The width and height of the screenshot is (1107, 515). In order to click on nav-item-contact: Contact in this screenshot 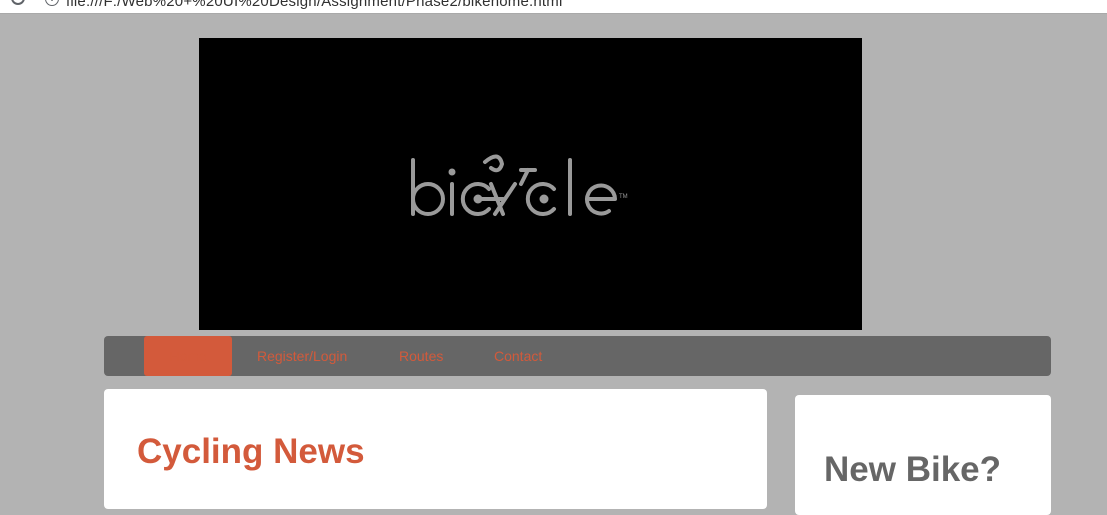, I will do `click(518, 356)`.